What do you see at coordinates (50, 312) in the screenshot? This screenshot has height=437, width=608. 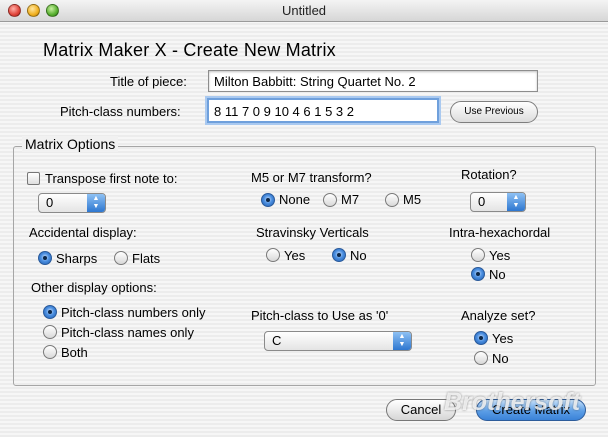 I see `display-pc-numbers-radio` at bounding box center [50, 312].